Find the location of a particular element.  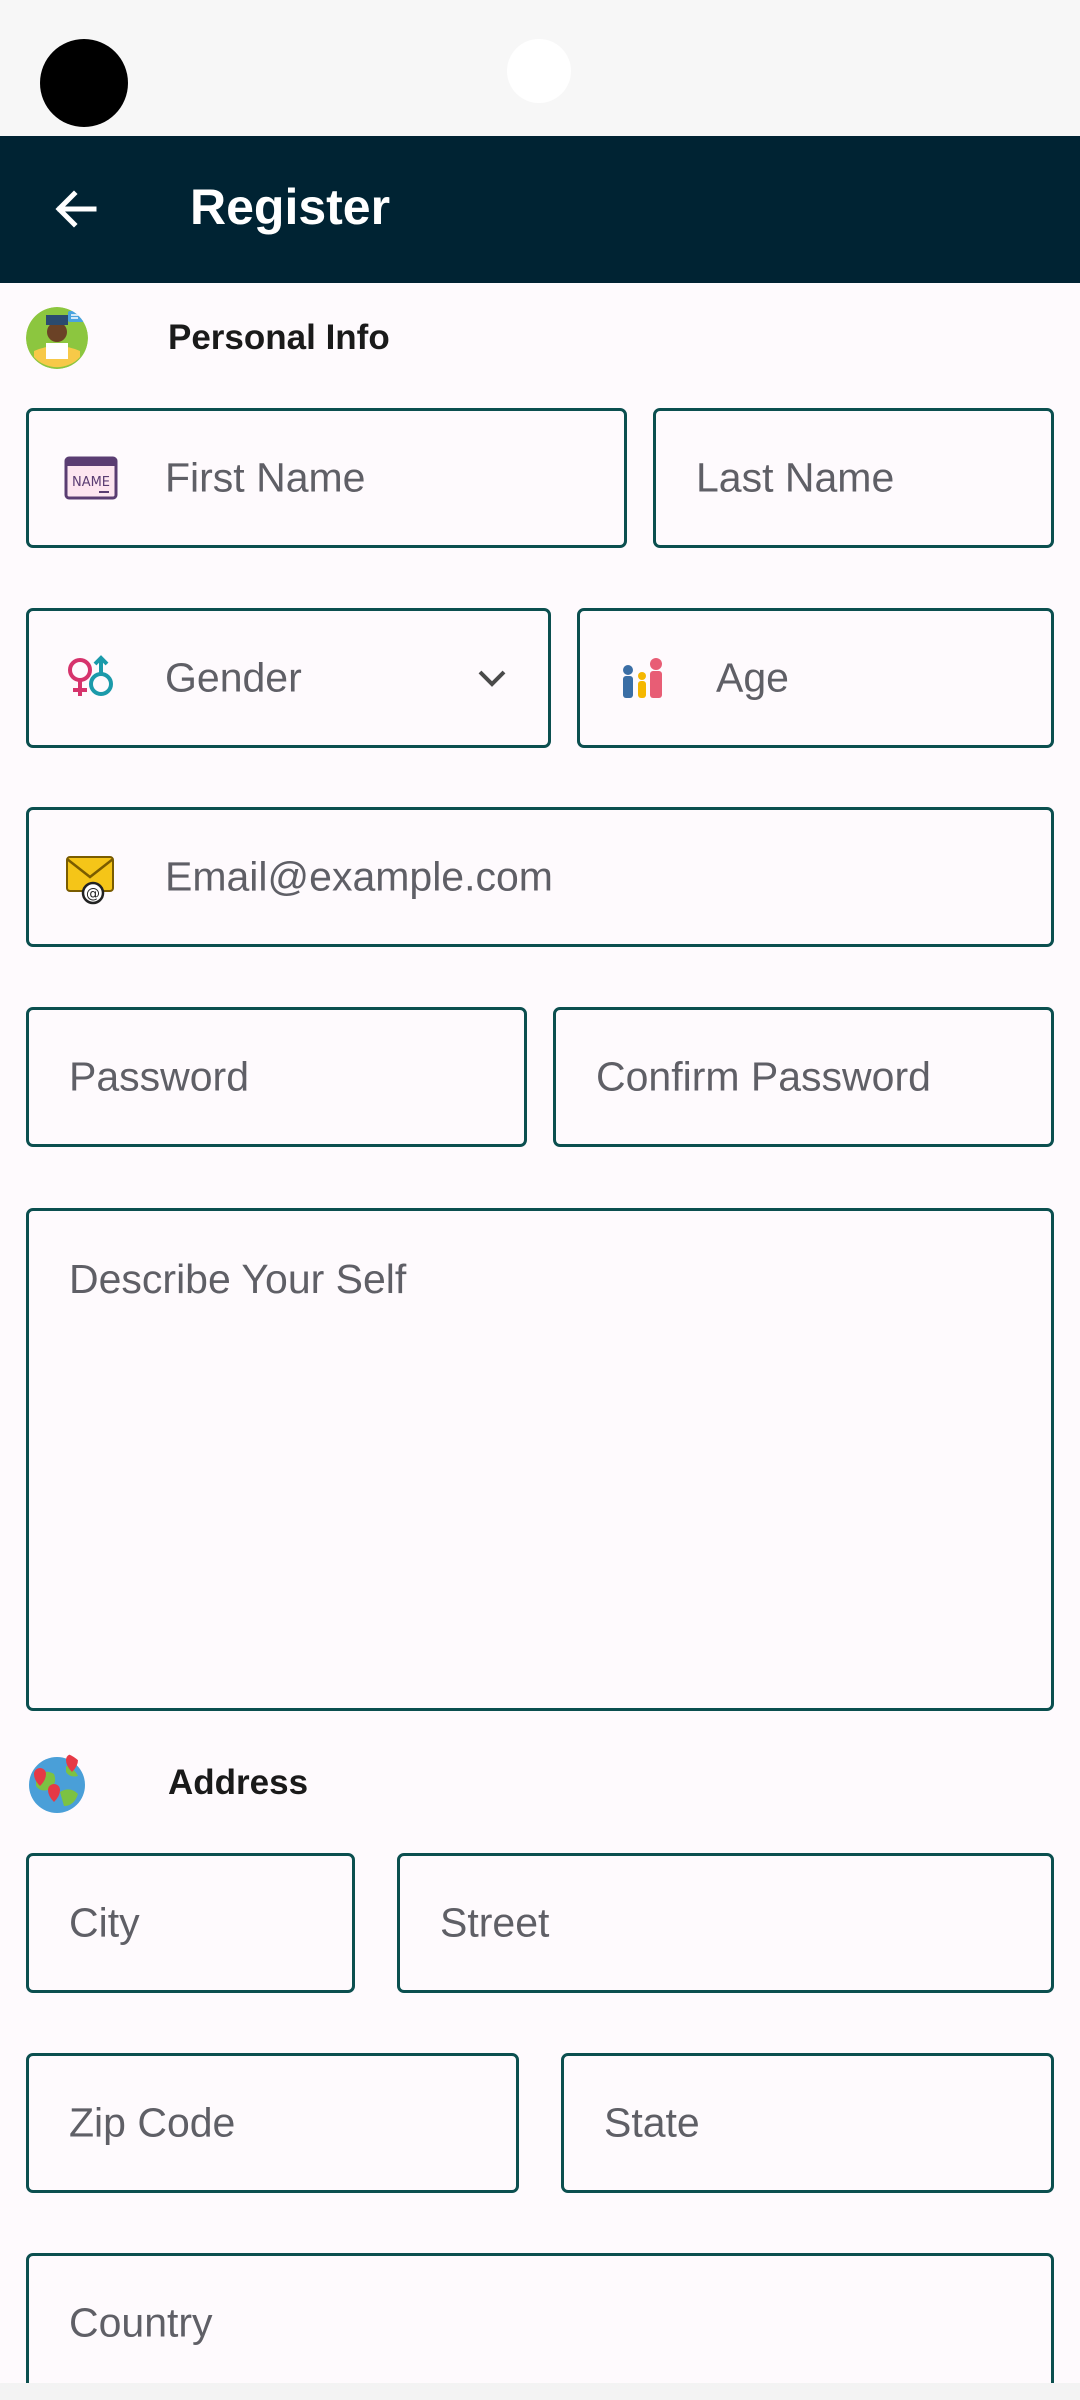

password-placeholder: Password is located at coordinates (159, 1076).